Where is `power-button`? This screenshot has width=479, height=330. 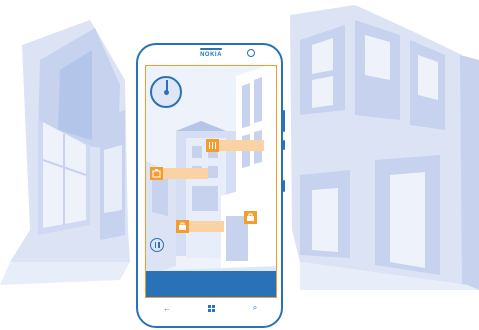 power-button is located at coordinates (284, 145).